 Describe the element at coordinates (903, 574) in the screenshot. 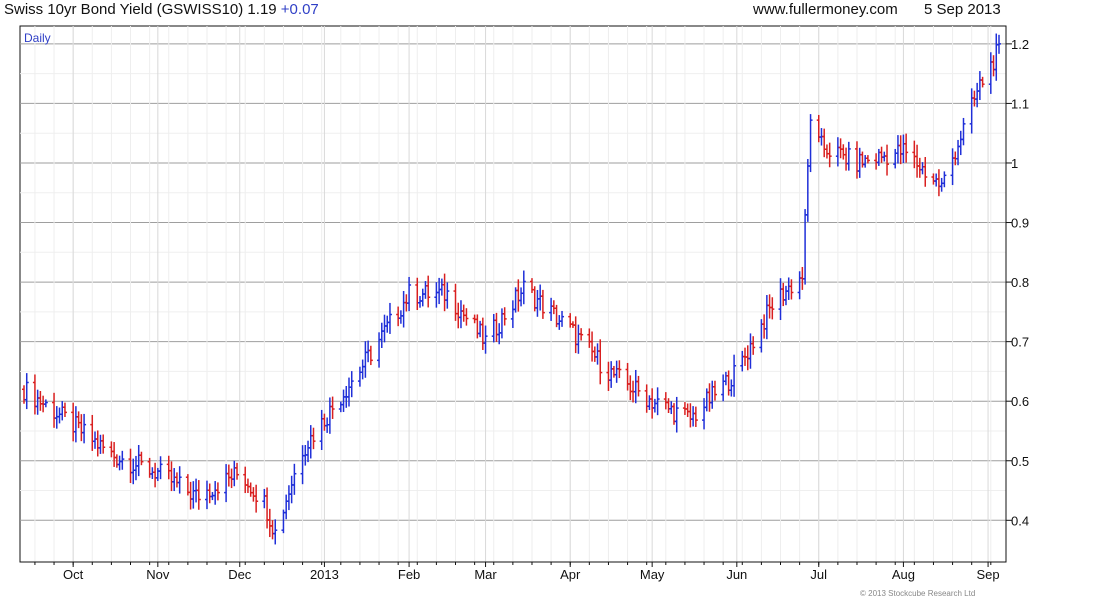

I see `x-tick-label: Aug` at that location.